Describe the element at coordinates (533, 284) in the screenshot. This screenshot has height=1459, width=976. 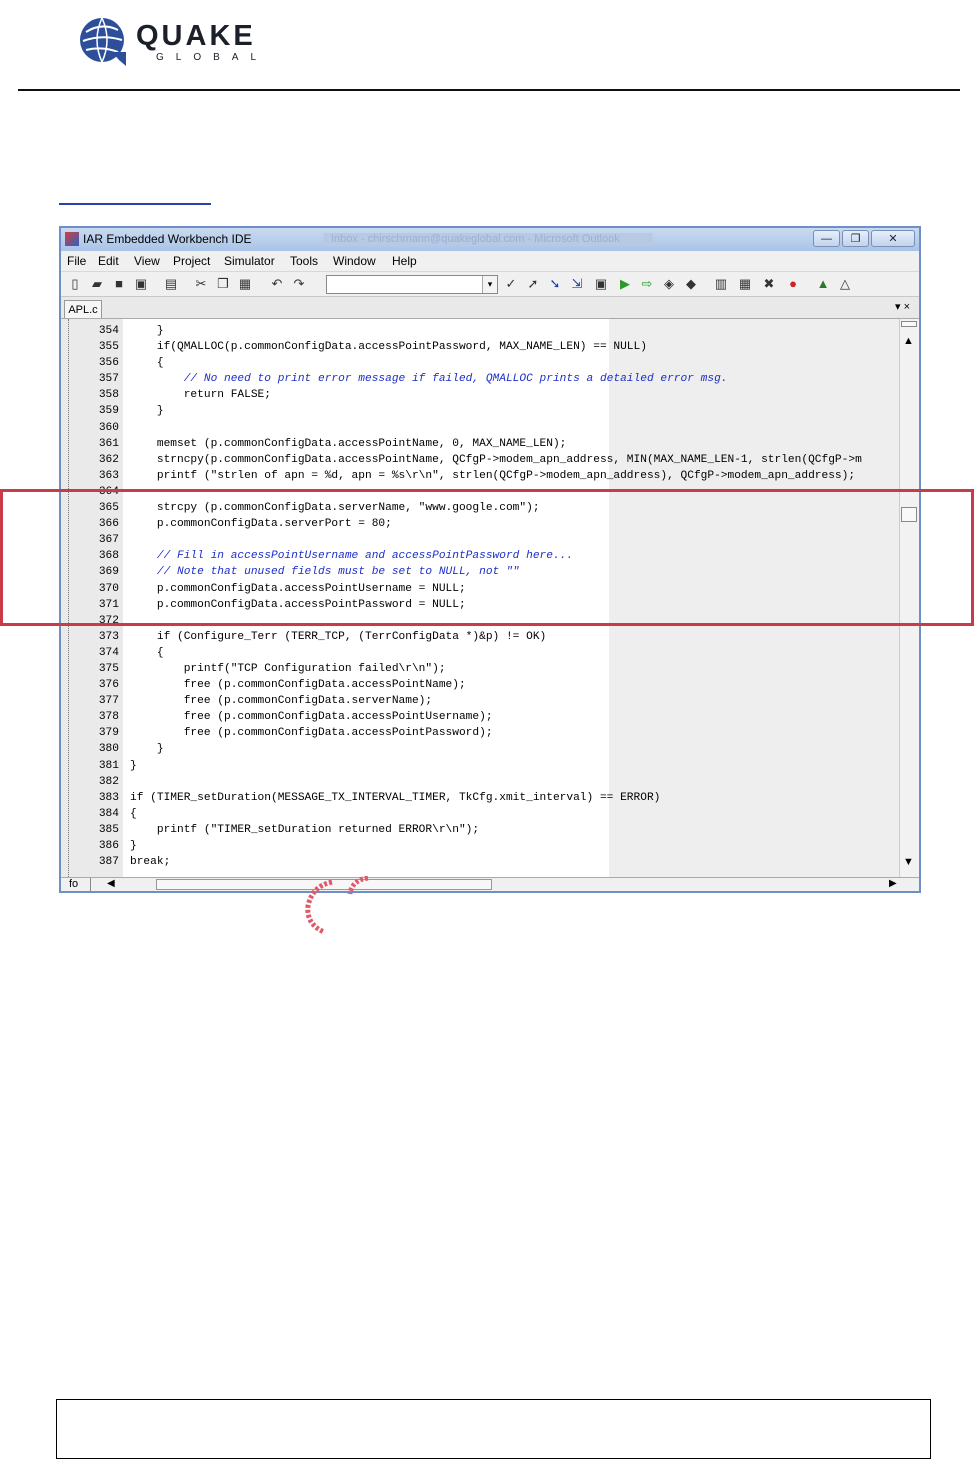
I see `find-next-icon: ➚` at that location.